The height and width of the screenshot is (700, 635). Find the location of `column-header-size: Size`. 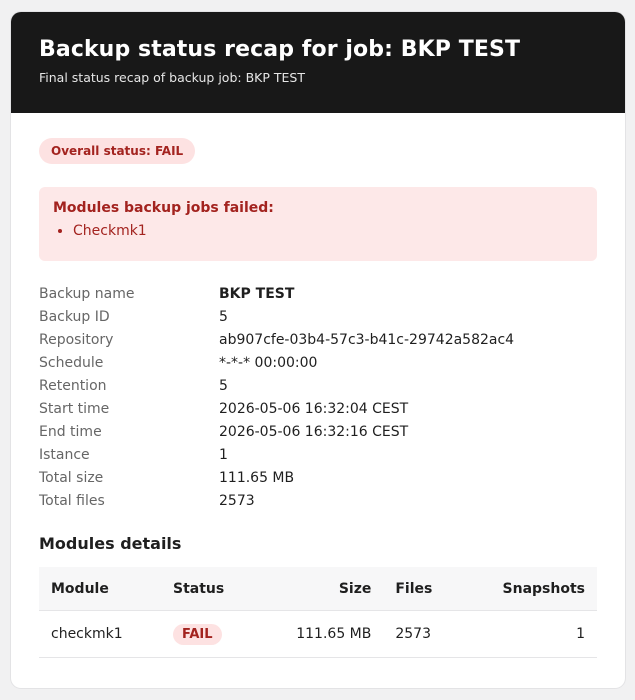

column-header-size: Size is located at coordinates (320, 589).